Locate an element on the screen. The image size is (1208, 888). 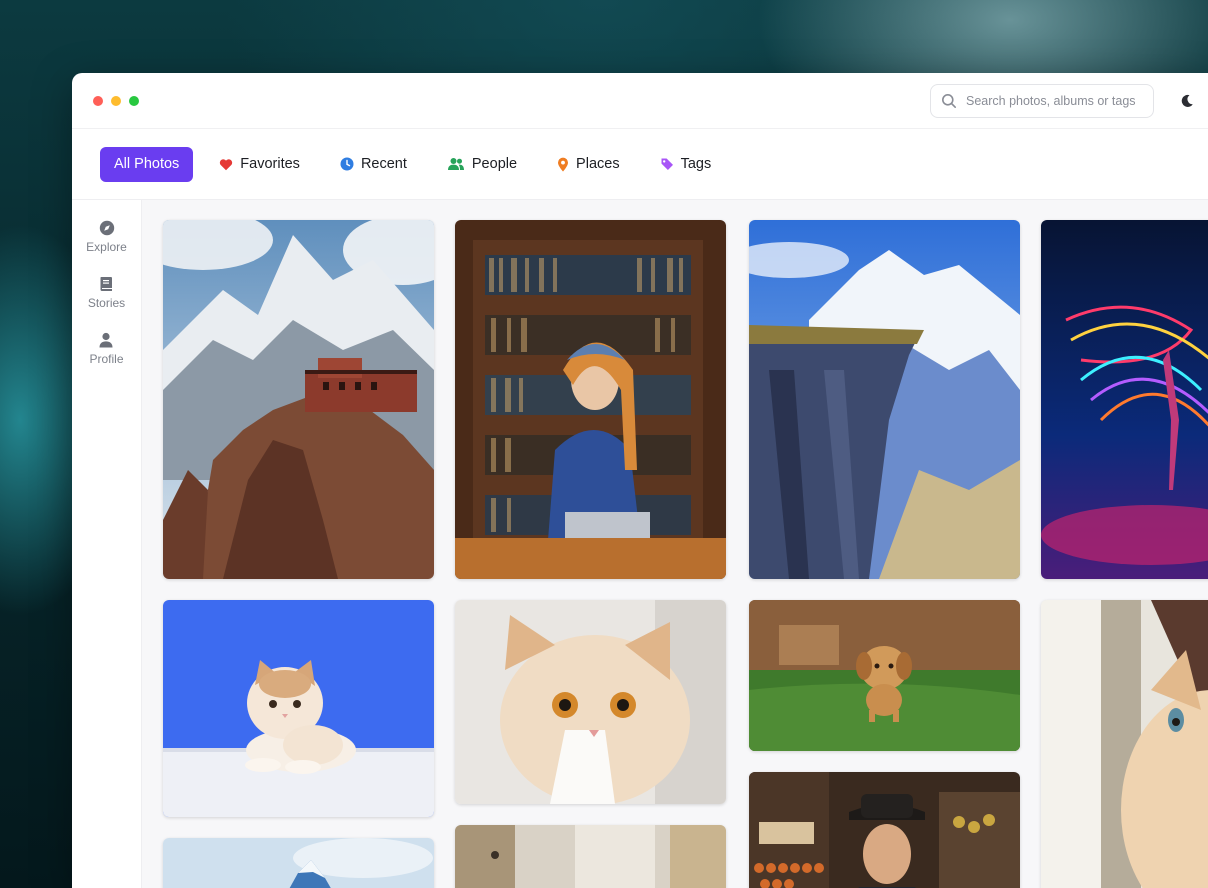
woman-in-library-photo is located at coordinates (590, 399).